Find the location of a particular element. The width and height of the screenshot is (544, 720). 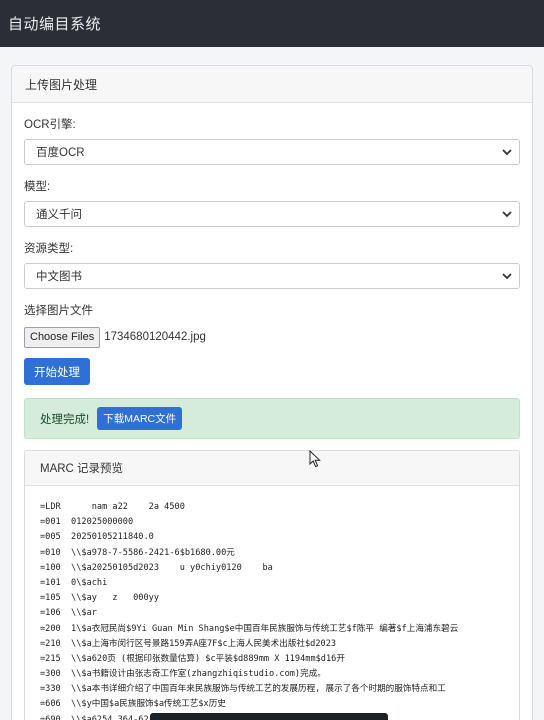

marc-preview-header: MARC 记录预览 is located at coordinates (272, 468).